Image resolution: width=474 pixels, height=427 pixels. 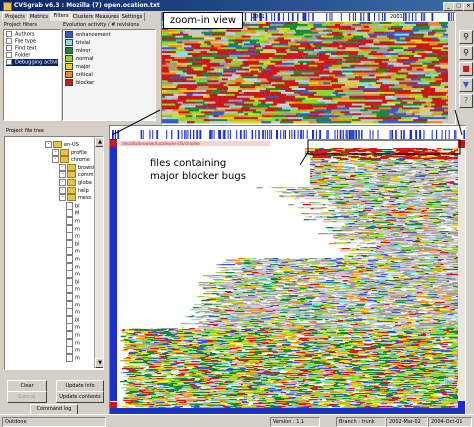 I want to click on tab-metrics: Metrics, so click(x=39, y=16).